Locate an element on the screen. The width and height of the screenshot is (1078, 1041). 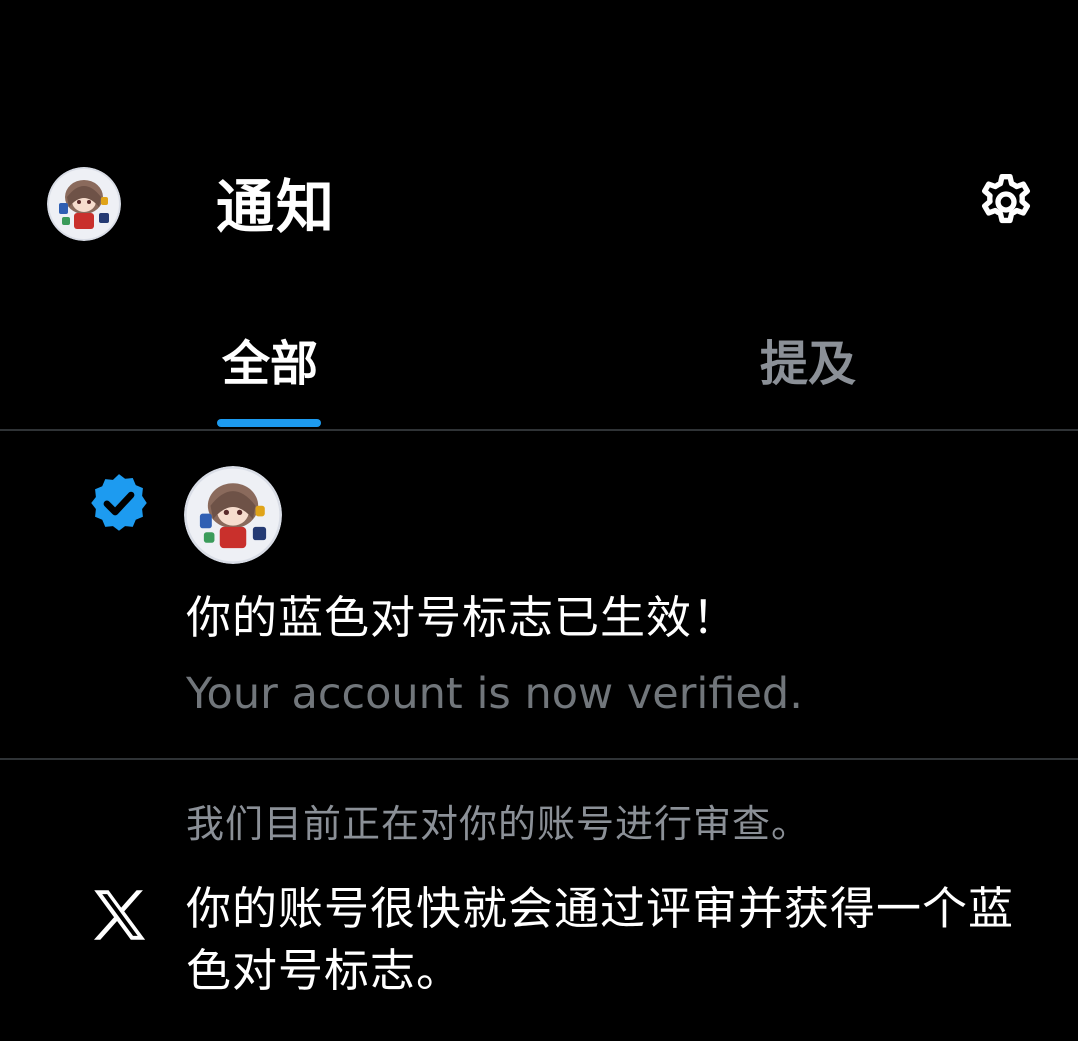
tab-all: 全部 is located at coordinates (270, 375).